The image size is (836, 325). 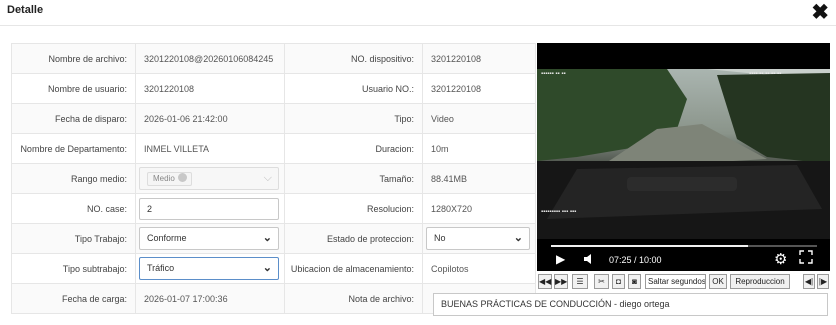 What do you see at coordinates (545, 281) in the screenshot?
I see `rewind-icon: ◀◀` at bounding box center [545, 281].